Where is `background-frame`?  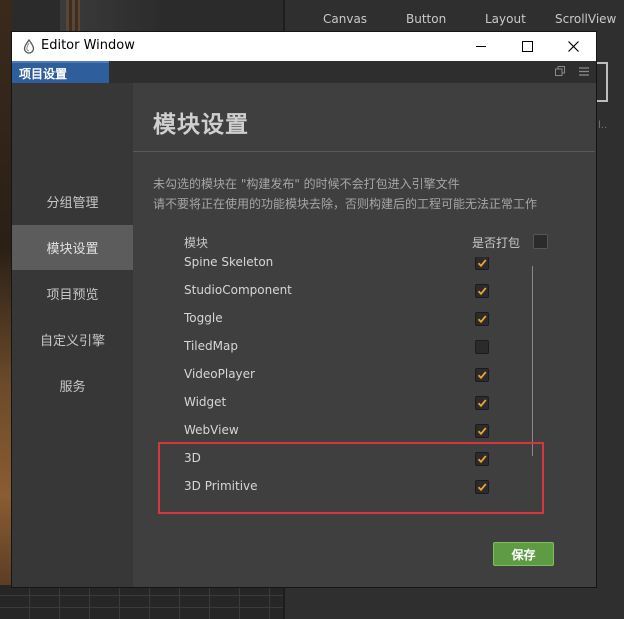 background-frame is located at coordinates (601, 82).